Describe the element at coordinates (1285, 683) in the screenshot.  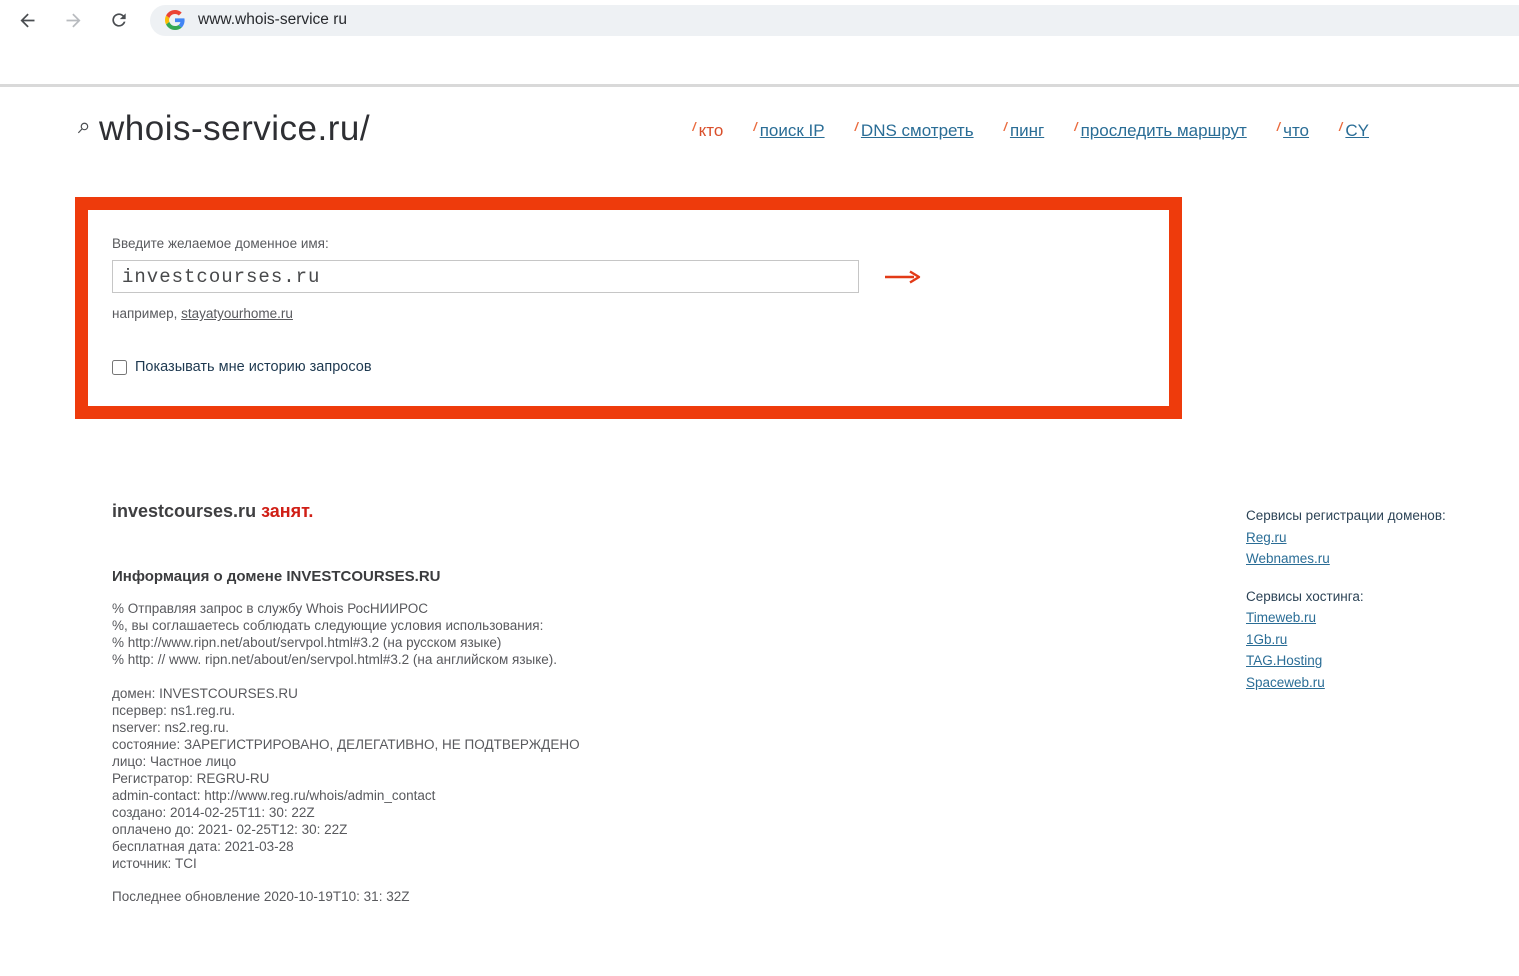
I see `sidebar-link-spaceweb: Spaceweb.ru` at that location.